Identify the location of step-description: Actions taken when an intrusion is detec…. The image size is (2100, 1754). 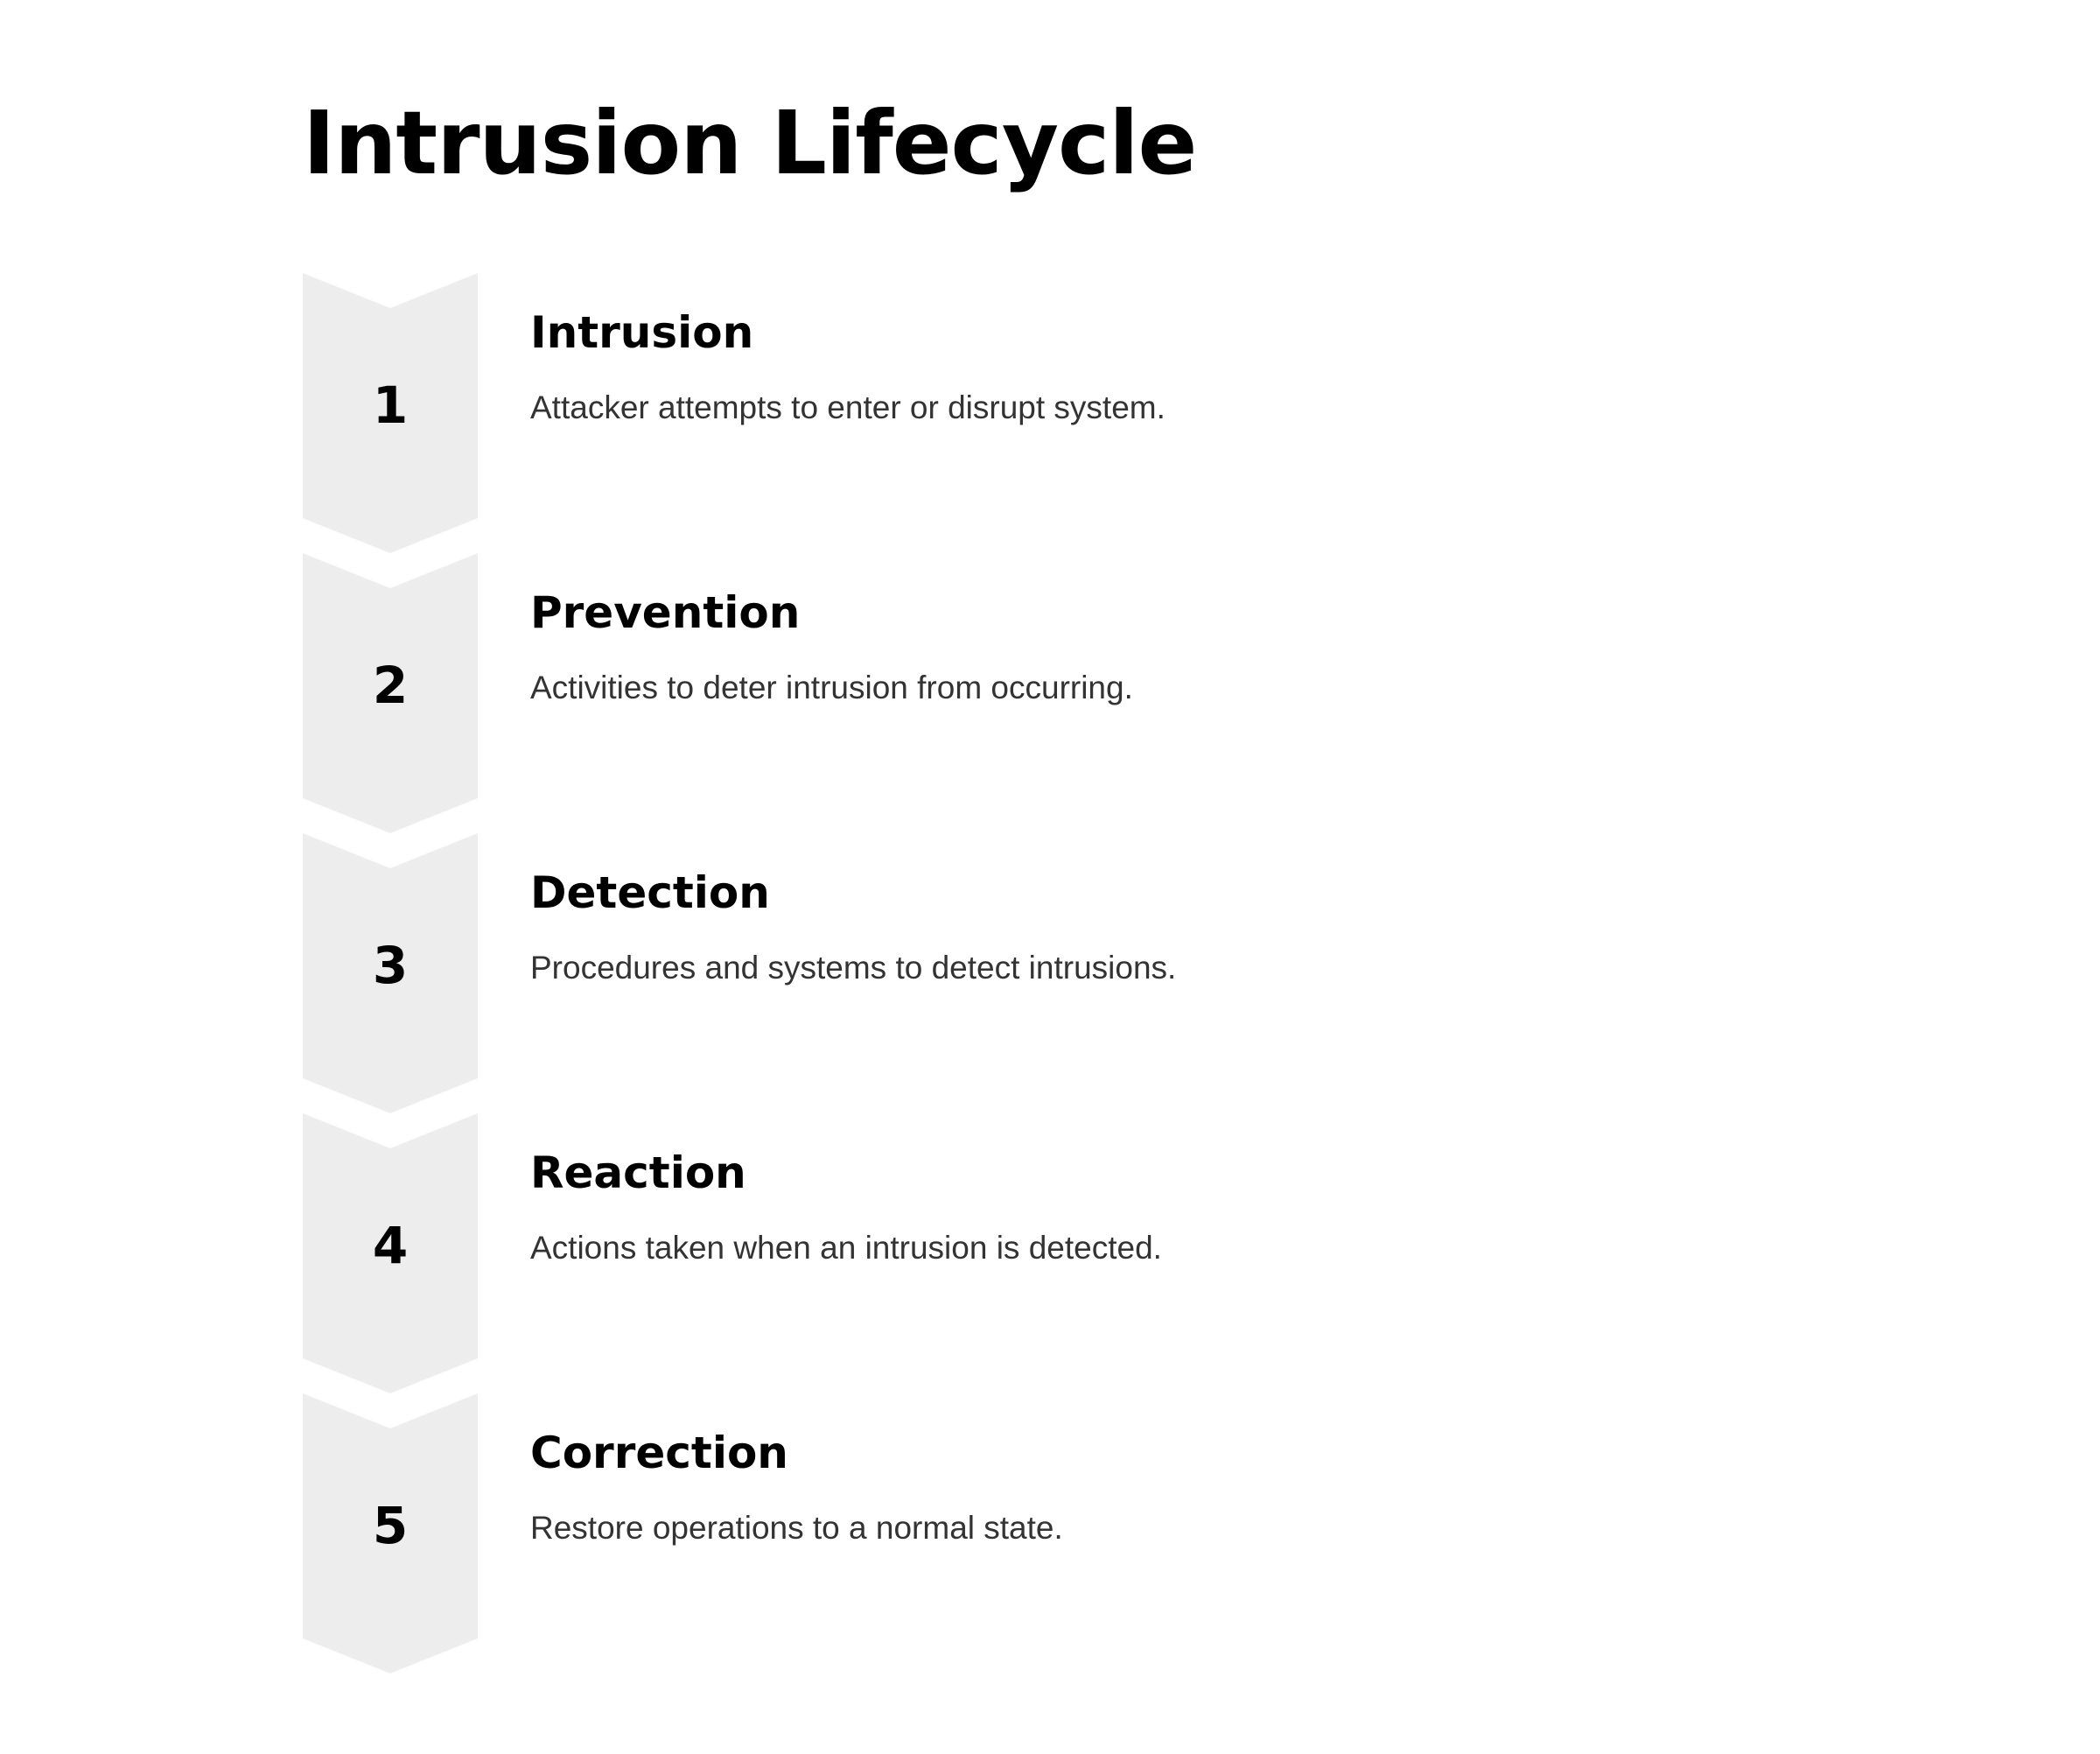
(846, 1248).